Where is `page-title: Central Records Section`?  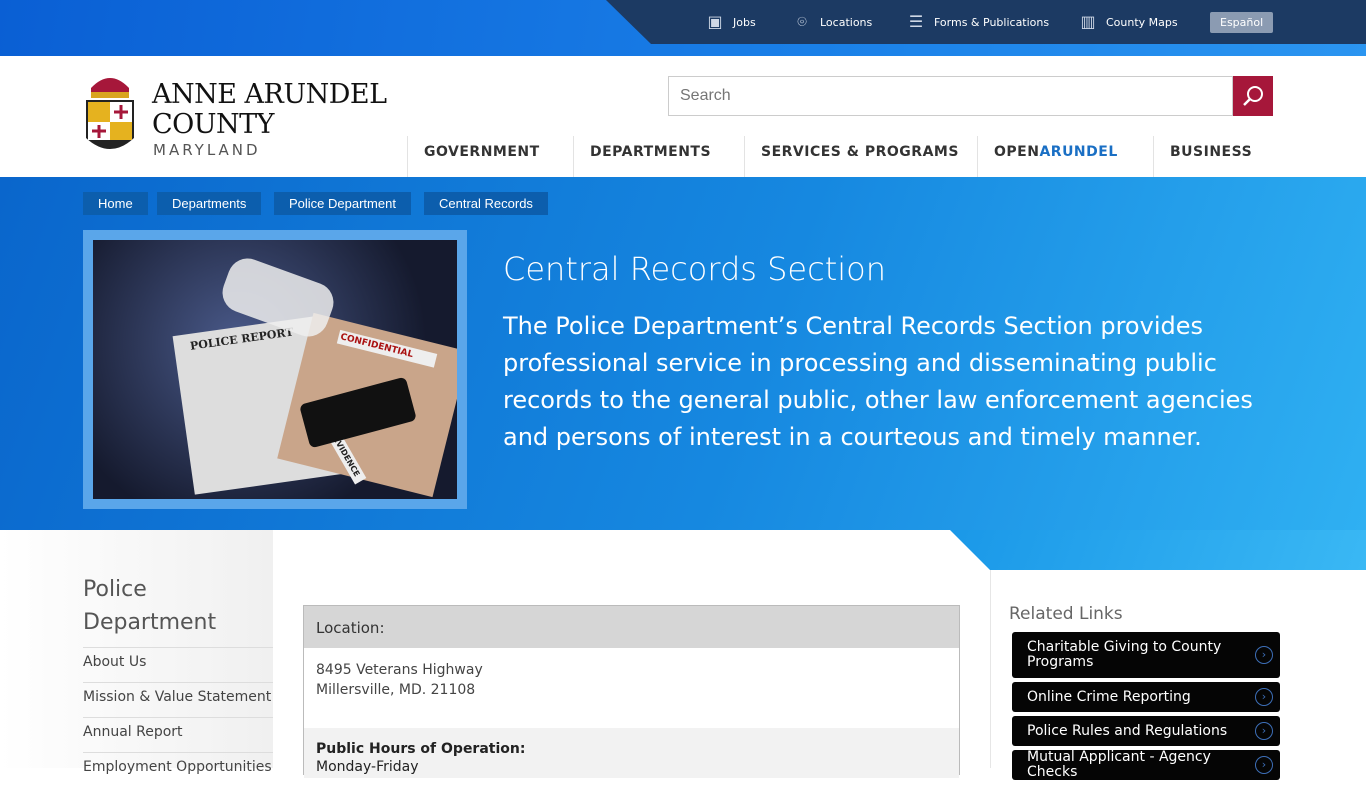
page-title: Central Records Section is located at coordinates (694, 269).